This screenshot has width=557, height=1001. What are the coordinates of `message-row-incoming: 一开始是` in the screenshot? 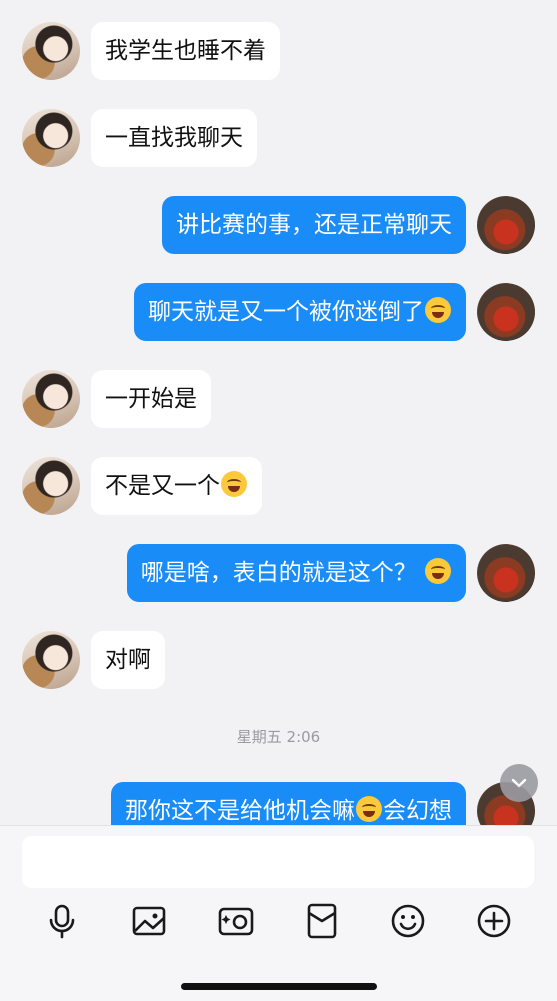 It's located at (278, 399).